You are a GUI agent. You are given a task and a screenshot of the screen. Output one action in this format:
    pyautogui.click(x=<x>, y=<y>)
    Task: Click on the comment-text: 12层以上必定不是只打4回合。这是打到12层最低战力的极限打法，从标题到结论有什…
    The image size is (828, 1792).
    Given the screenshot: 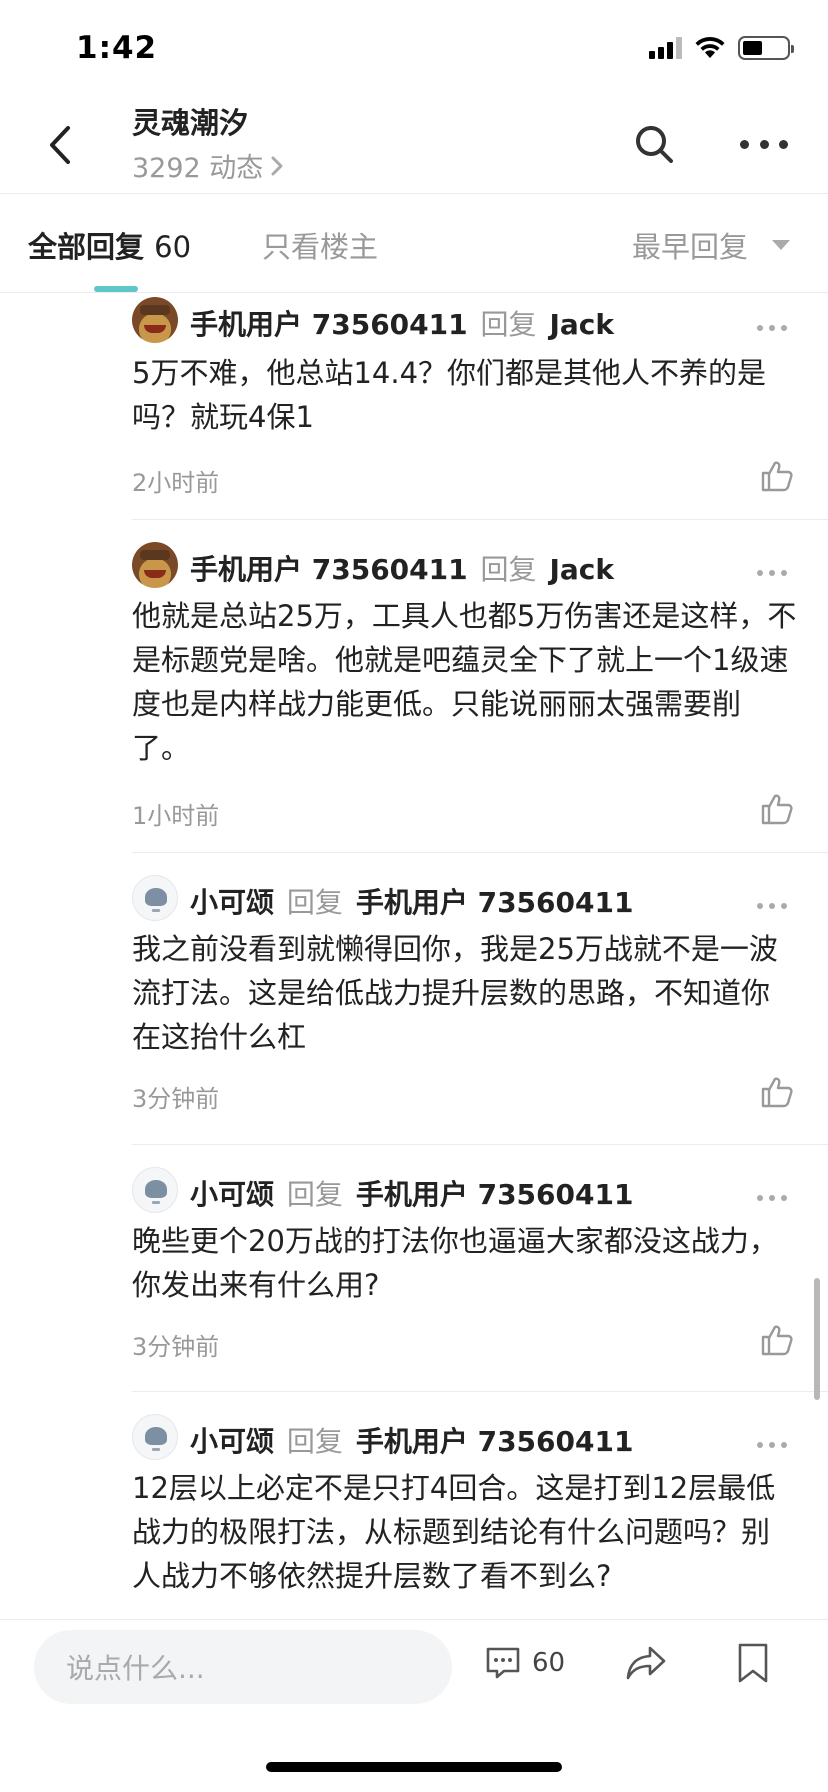 What is the action you would take?
    pyautogui.click(x=454, y=1532)
    